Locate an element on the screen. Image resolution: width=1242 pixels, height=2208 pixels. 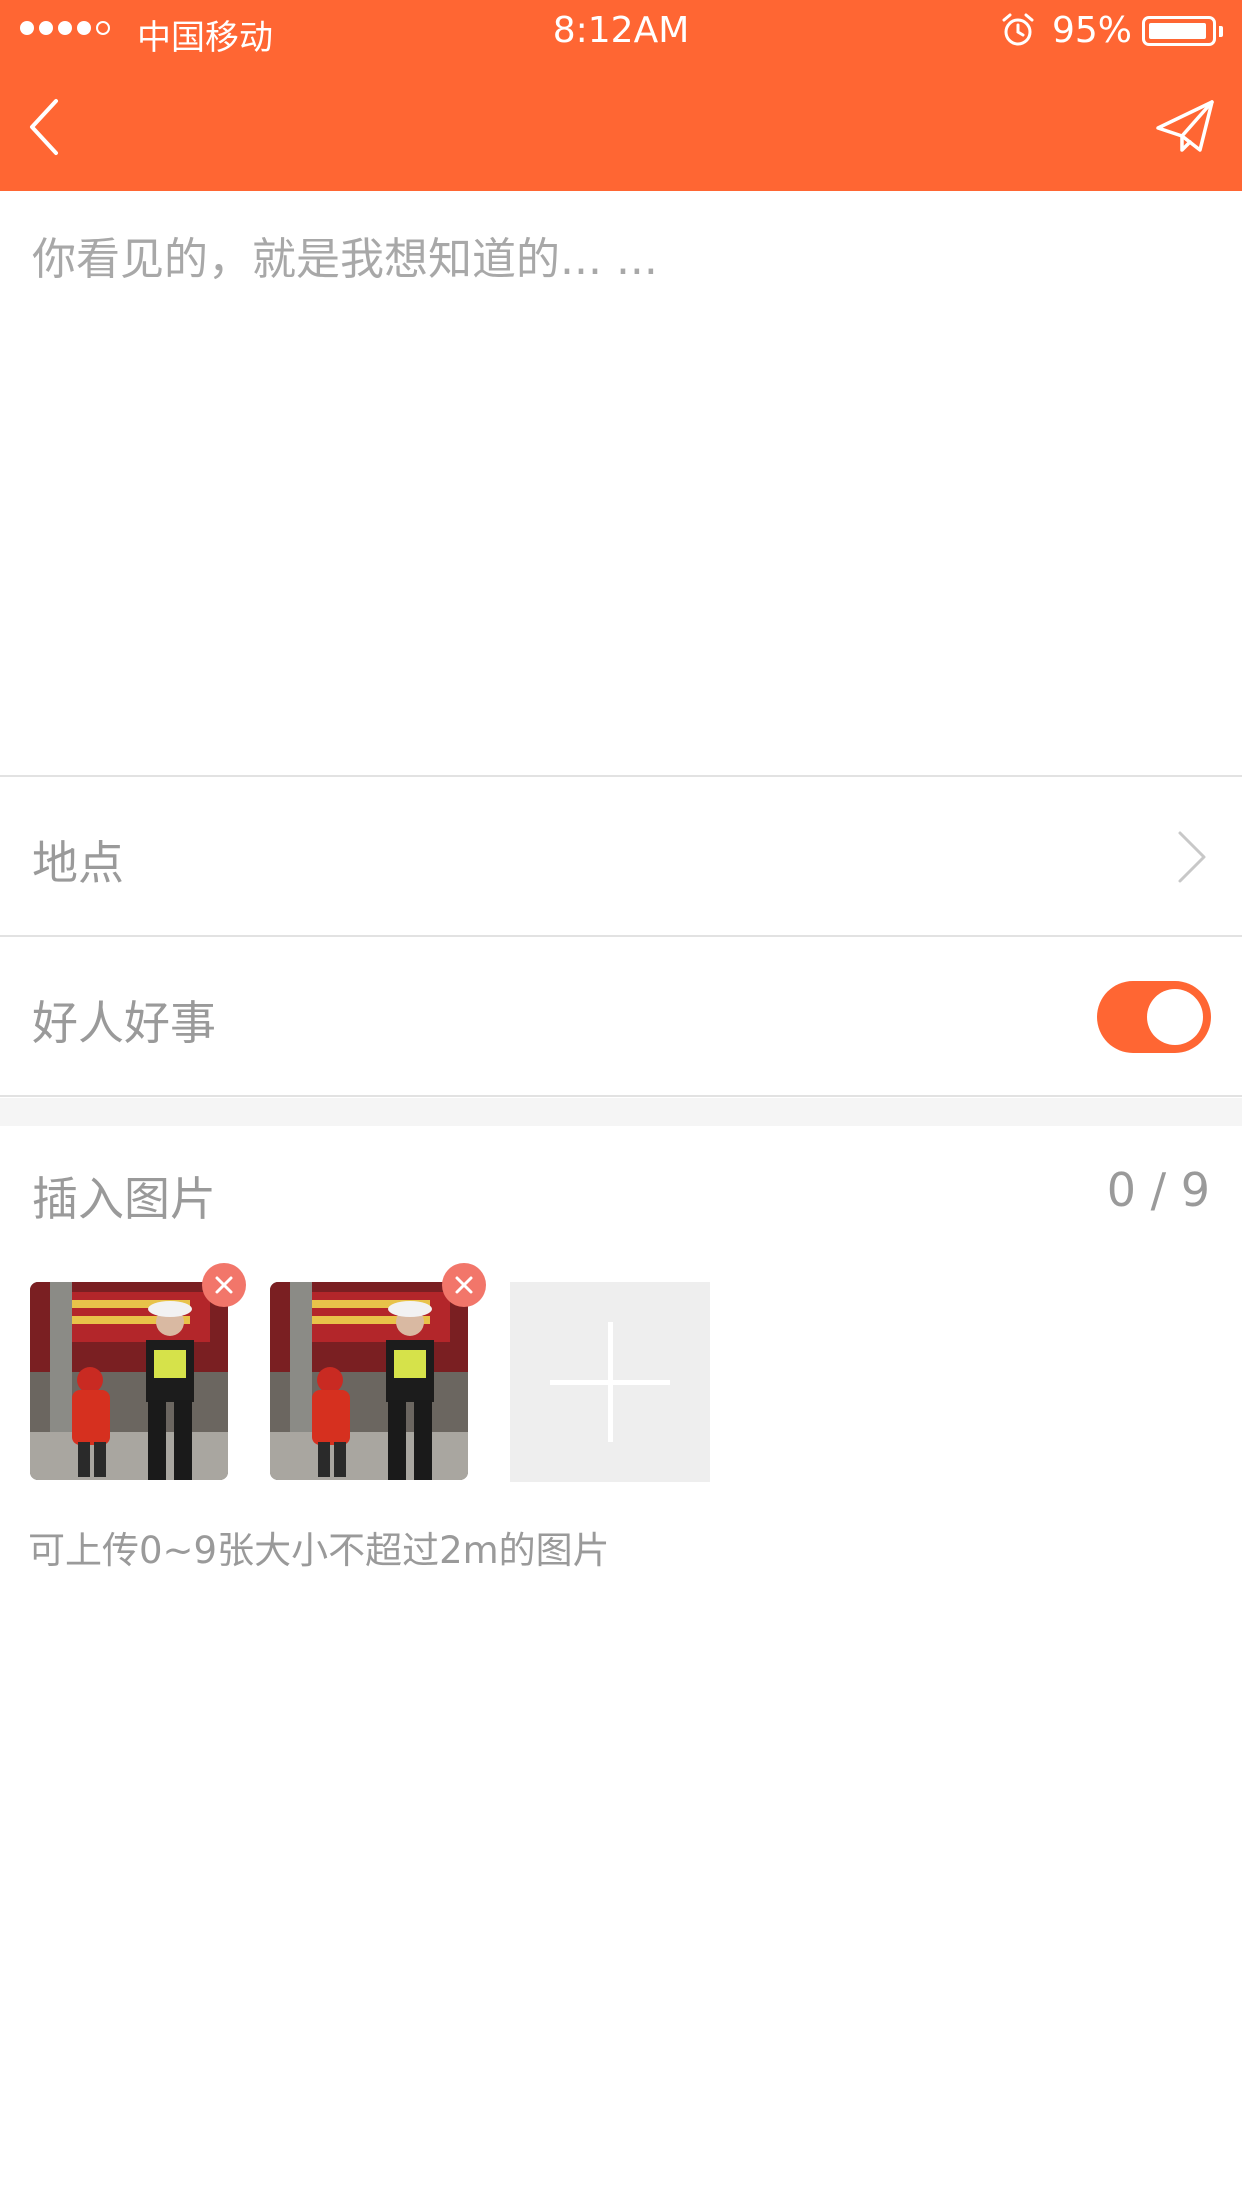
send-button is located at coordinates (1186, 126).